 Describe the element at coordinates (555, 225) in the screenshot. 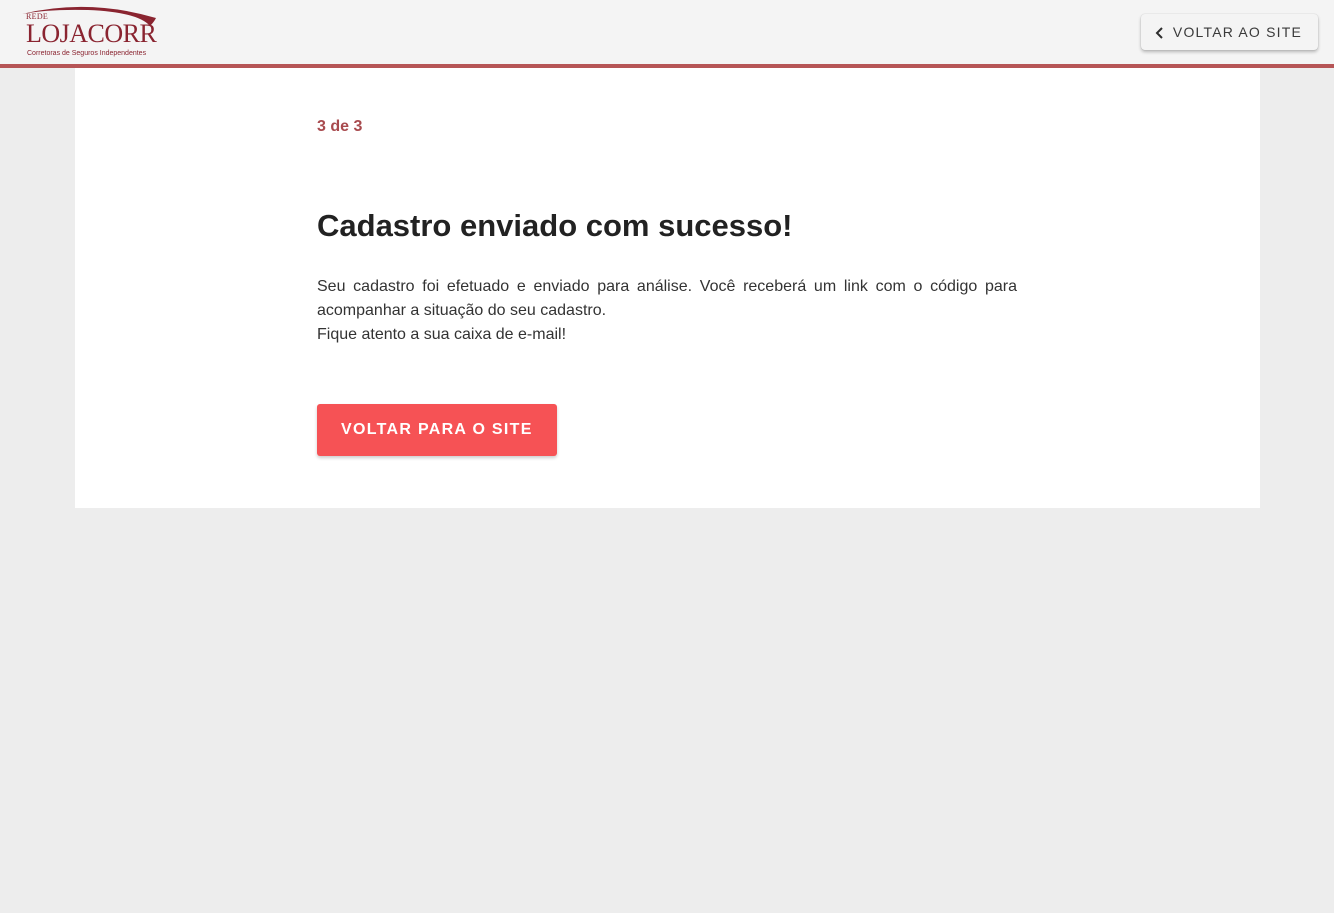

I see `page-title: Cadastro enviado com sucesso!` at that location.